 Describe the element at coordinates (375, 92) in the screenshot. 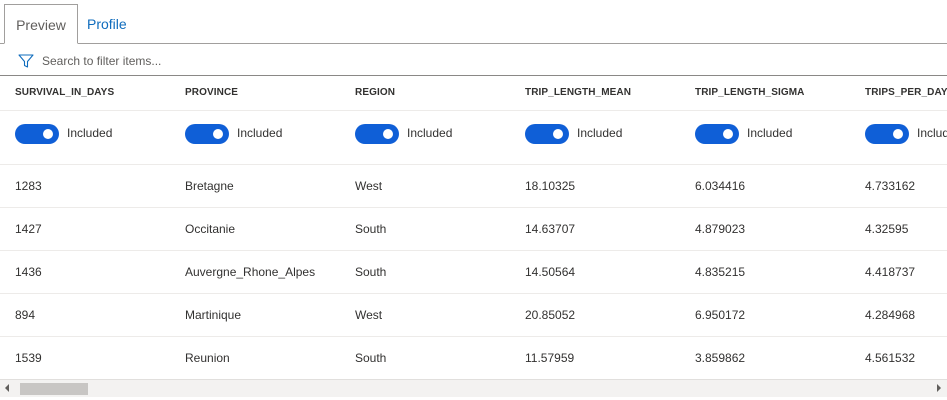

I see `column-header: REGION` at that location.